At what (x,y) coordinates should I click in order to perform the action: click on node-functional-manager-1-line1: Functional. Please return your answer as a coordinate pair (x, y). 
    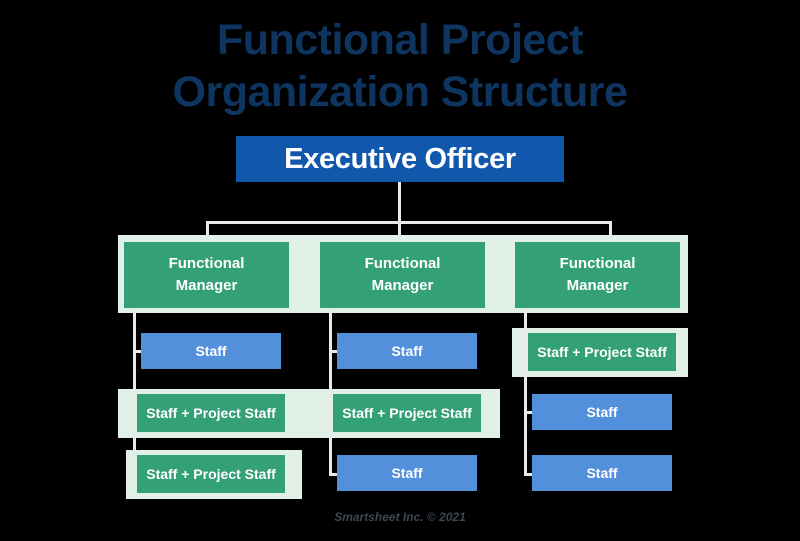
    Looking at the image, I should click on (206, 264).